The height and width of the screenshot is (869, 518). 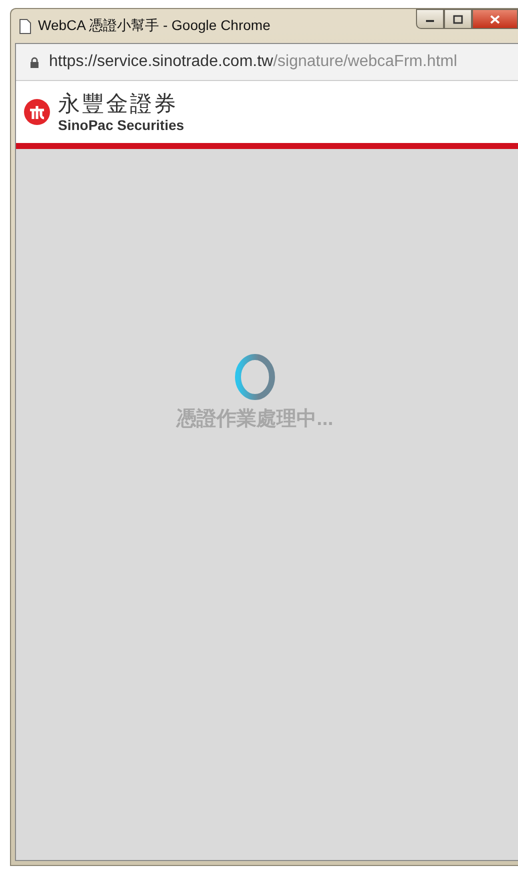 I want to click on close-icon, so click(x=495, y=19).